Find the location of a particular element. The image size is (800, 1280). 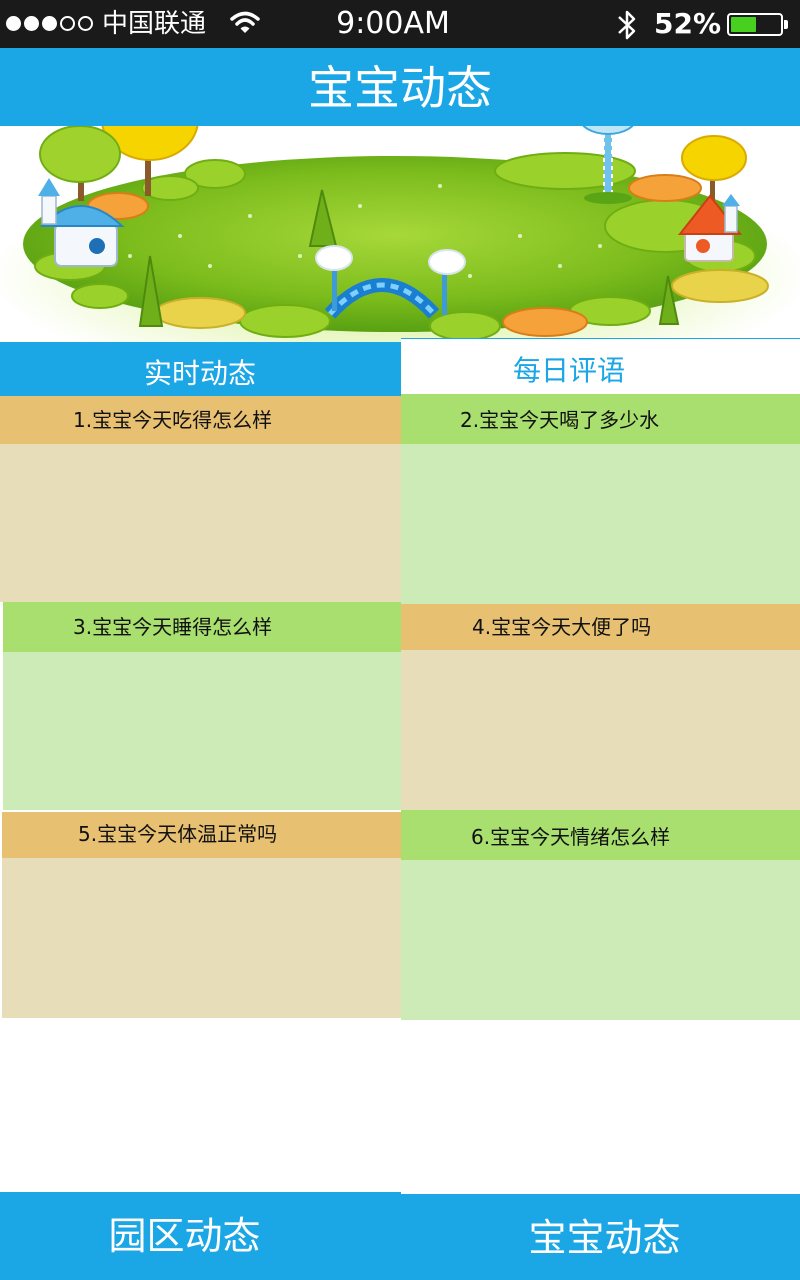

card-water-body is located at coordinates (600, 524).